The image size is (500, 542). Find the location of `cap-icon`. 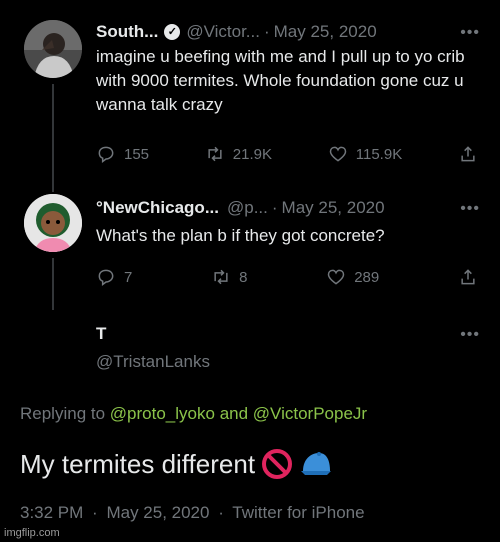

cap-icon is located at coordinates (316, 463).